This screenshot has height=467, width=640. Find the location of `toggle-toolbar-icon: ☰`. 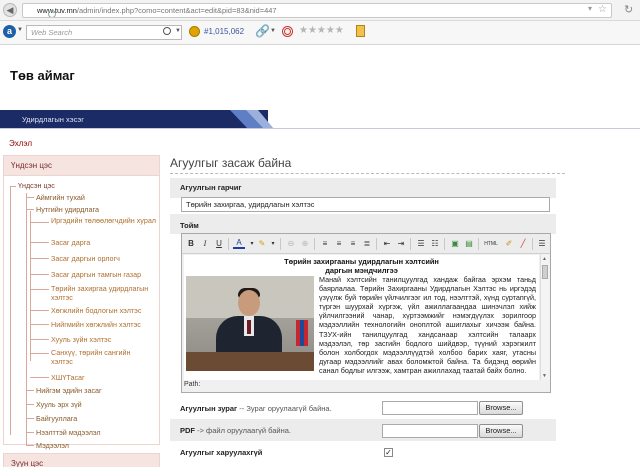

toggle-toolbar-icon: ☰ is located at coordinates (542, 244).